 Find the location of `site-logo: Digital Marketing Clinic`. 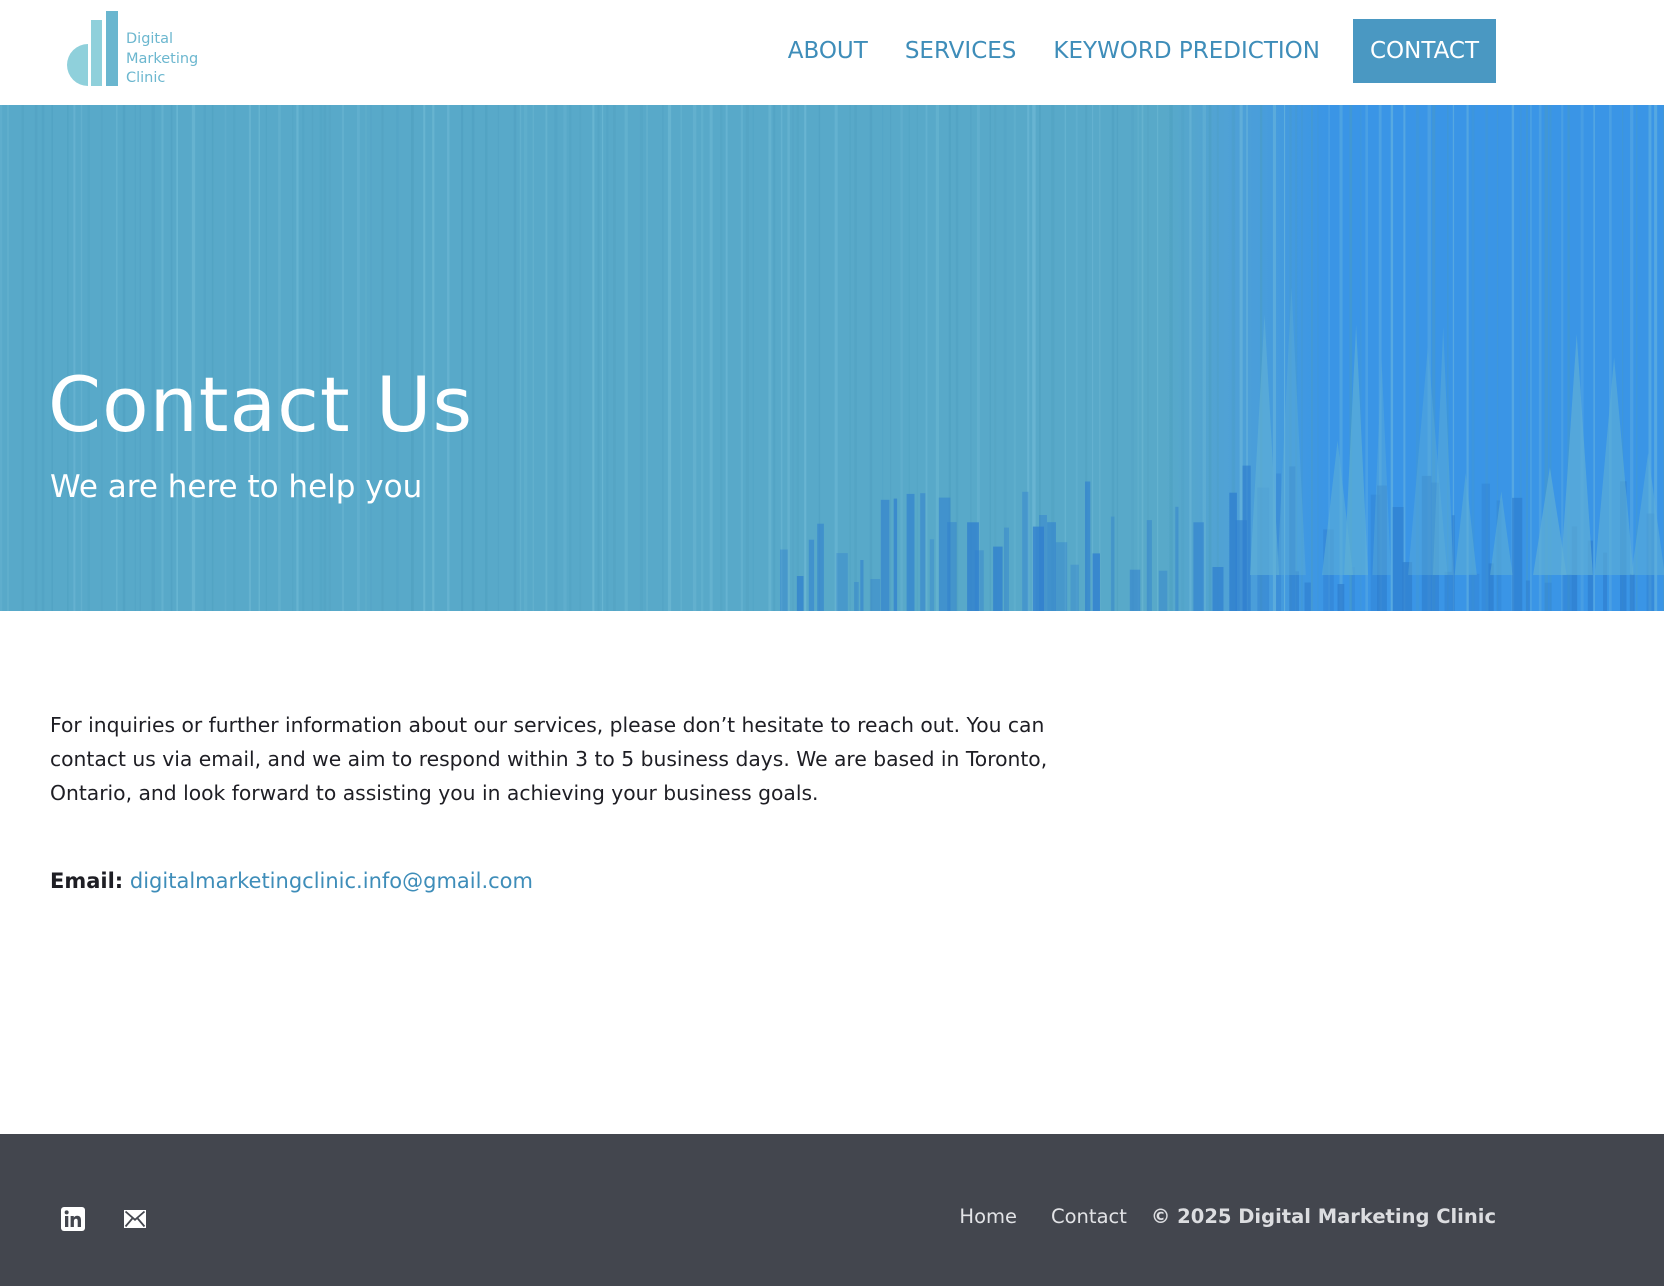

site-logo: Digital Marketing Clinic is located at coordinates (132, 50).